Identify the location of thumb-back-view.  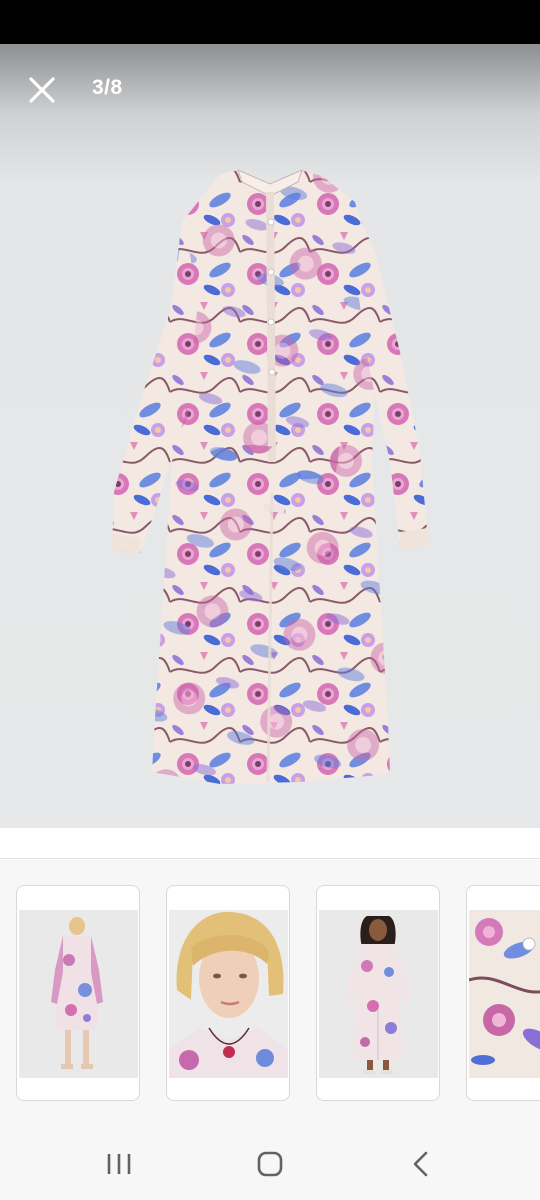
(78, 993).